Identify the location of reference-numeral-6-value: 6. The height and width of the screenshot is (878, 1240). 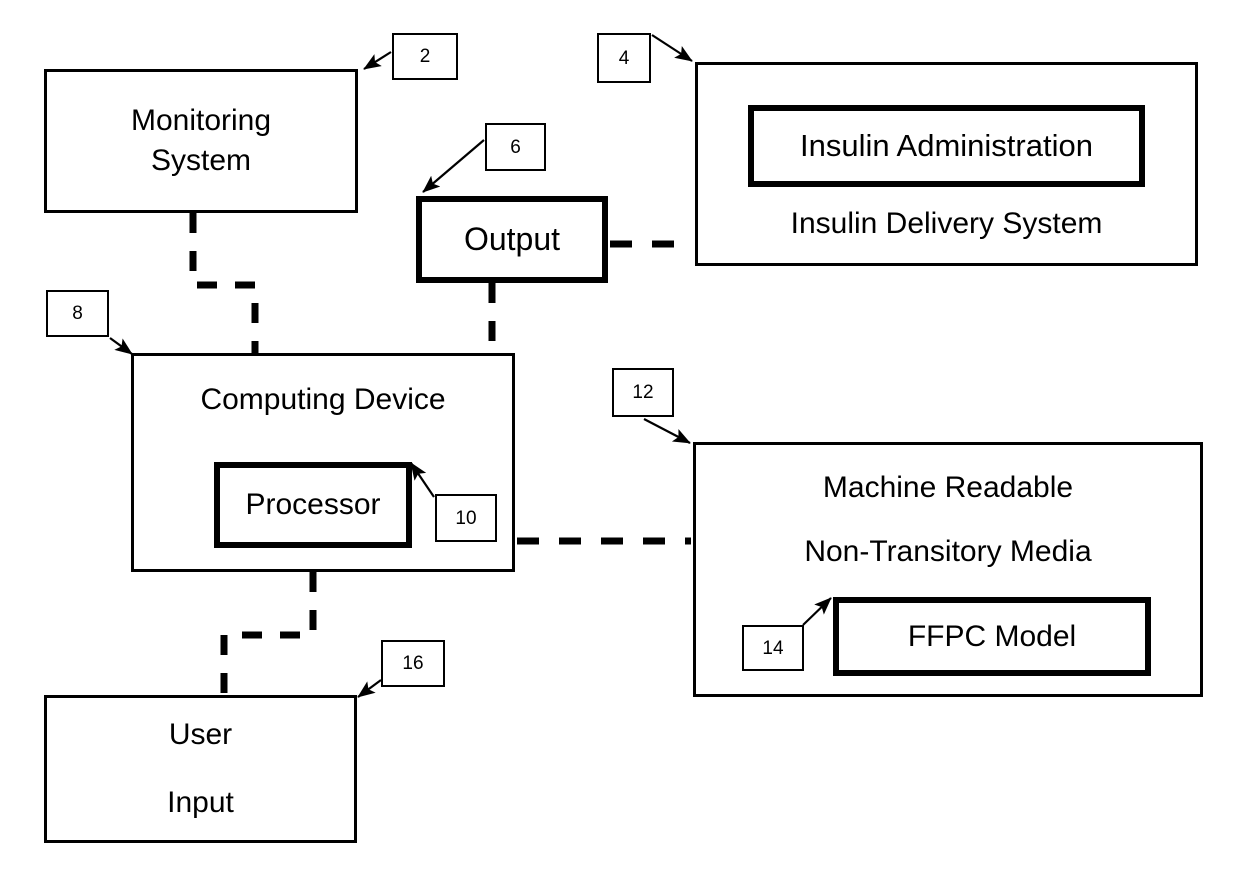
(515, 147).